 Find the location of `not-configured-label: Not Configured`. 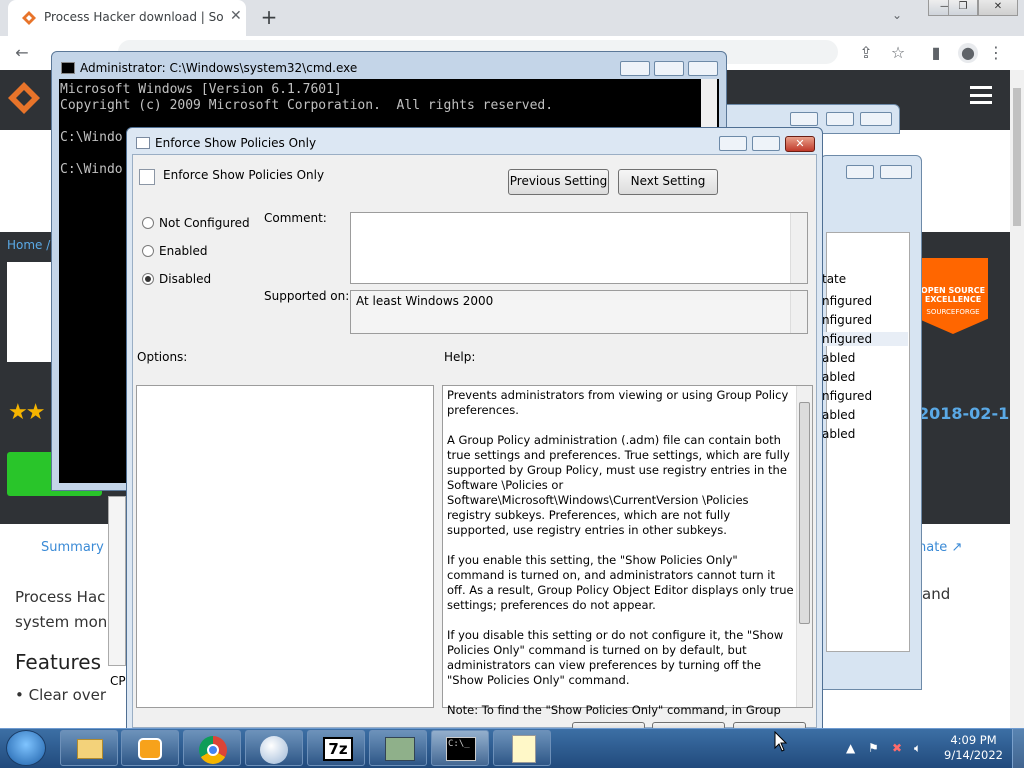

not-configured-label: Not Configured is located at coordinates (204, 223).